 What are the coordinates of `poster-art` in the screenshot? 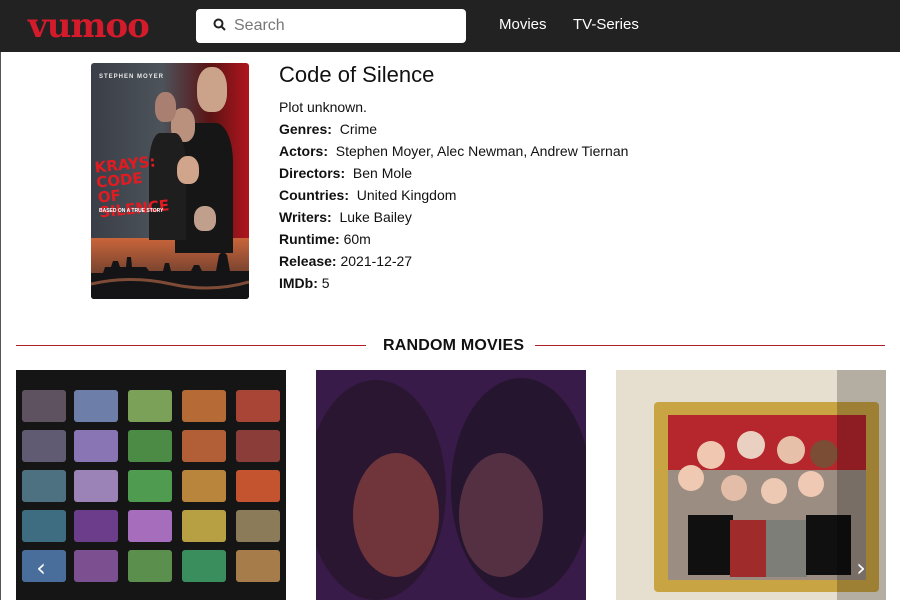 It's located at (451, 485).